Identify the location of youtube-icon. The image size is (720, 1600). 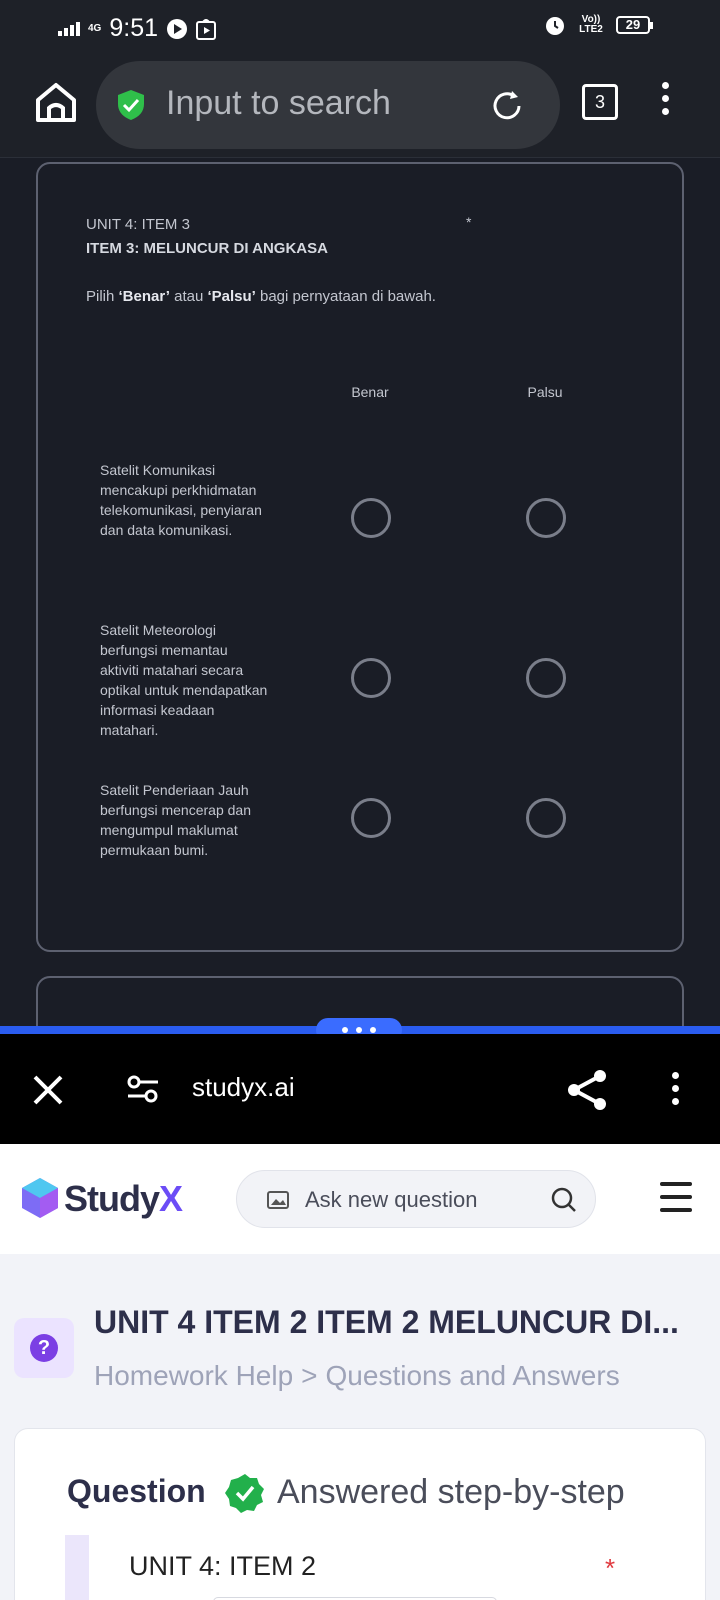
(177, 28).